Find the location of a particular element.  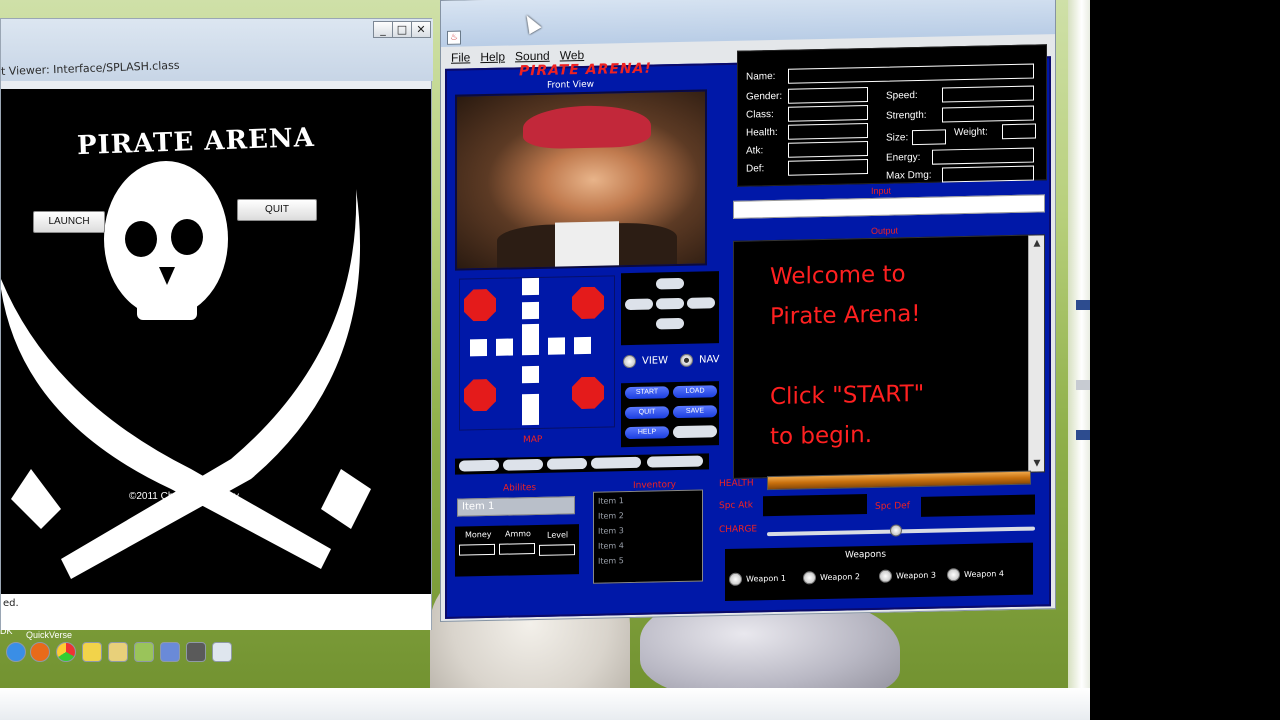

command-input is located at coordinates (889, 206).